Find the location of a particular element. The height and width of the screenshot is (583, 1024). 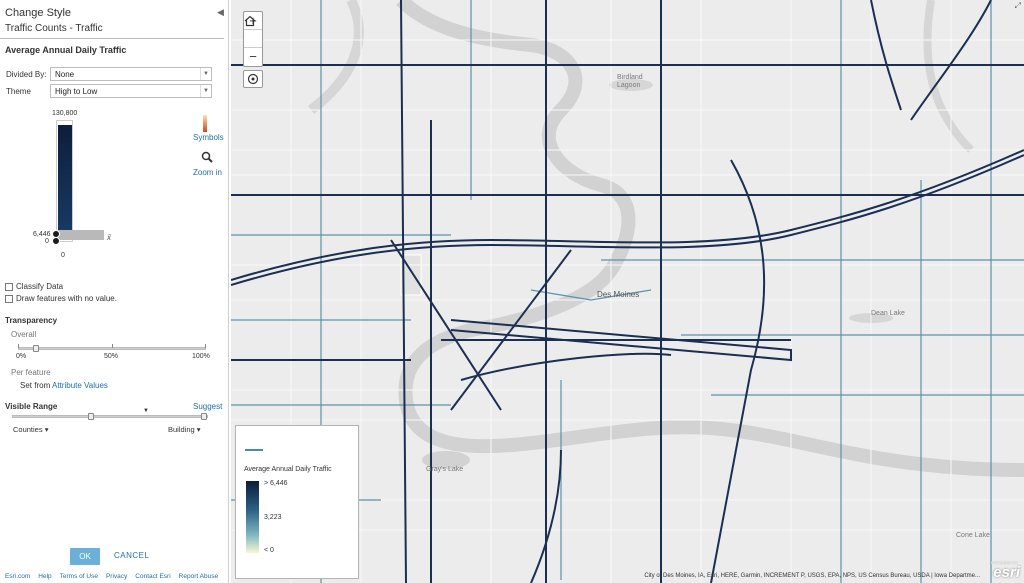

zoom-in-link: Zoom in is located at coordinates (207, 172).